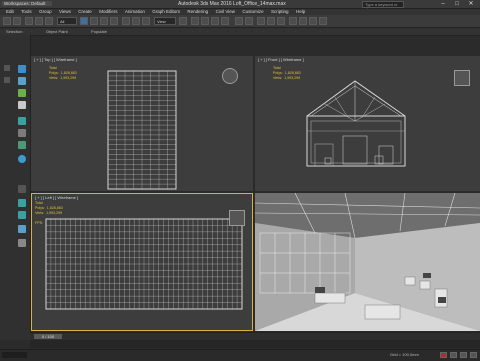 The height and width of the screenshot is (361, 480). I want to click on display-icon, so click(22, 121).